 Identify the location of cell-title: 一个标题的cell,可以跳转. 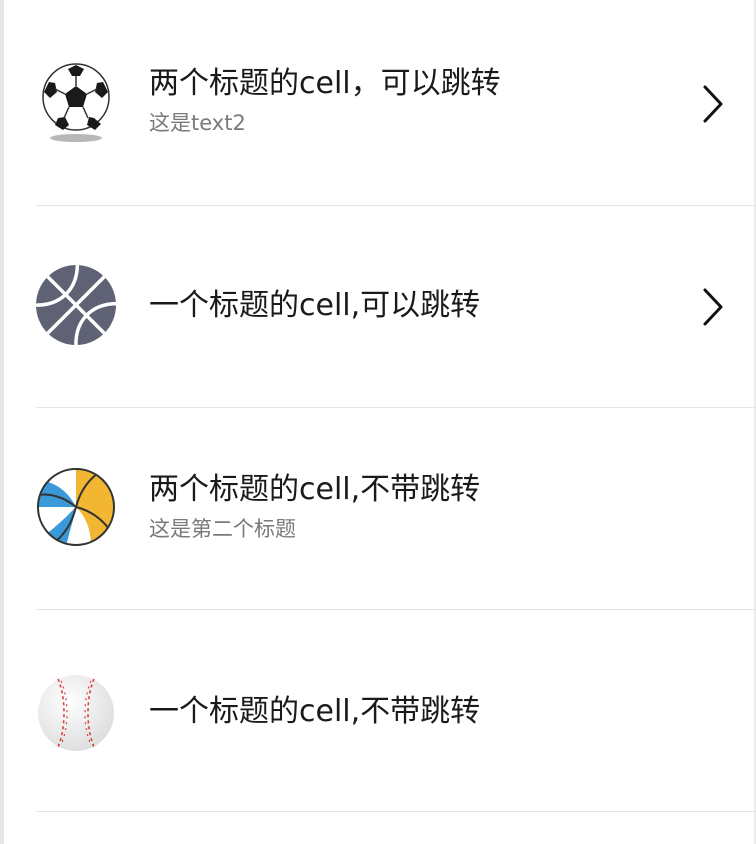
(315, 305).